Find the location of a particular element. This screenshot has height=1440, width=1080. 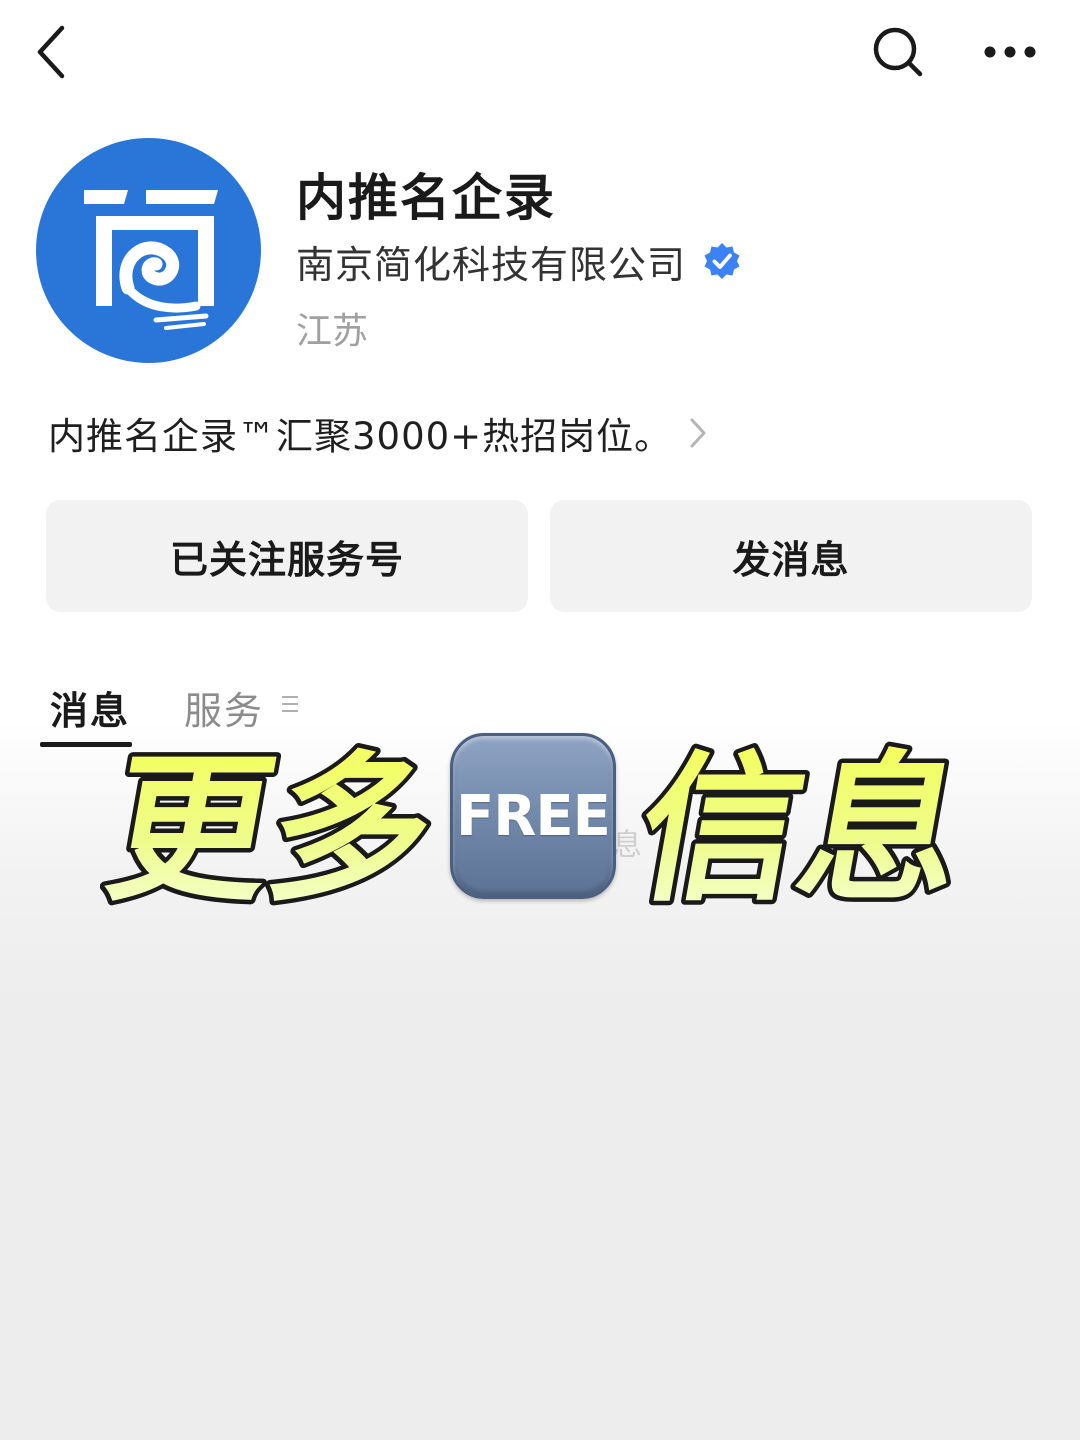

followed-button: 已关注服务号 is located at coordinates (287, 556).